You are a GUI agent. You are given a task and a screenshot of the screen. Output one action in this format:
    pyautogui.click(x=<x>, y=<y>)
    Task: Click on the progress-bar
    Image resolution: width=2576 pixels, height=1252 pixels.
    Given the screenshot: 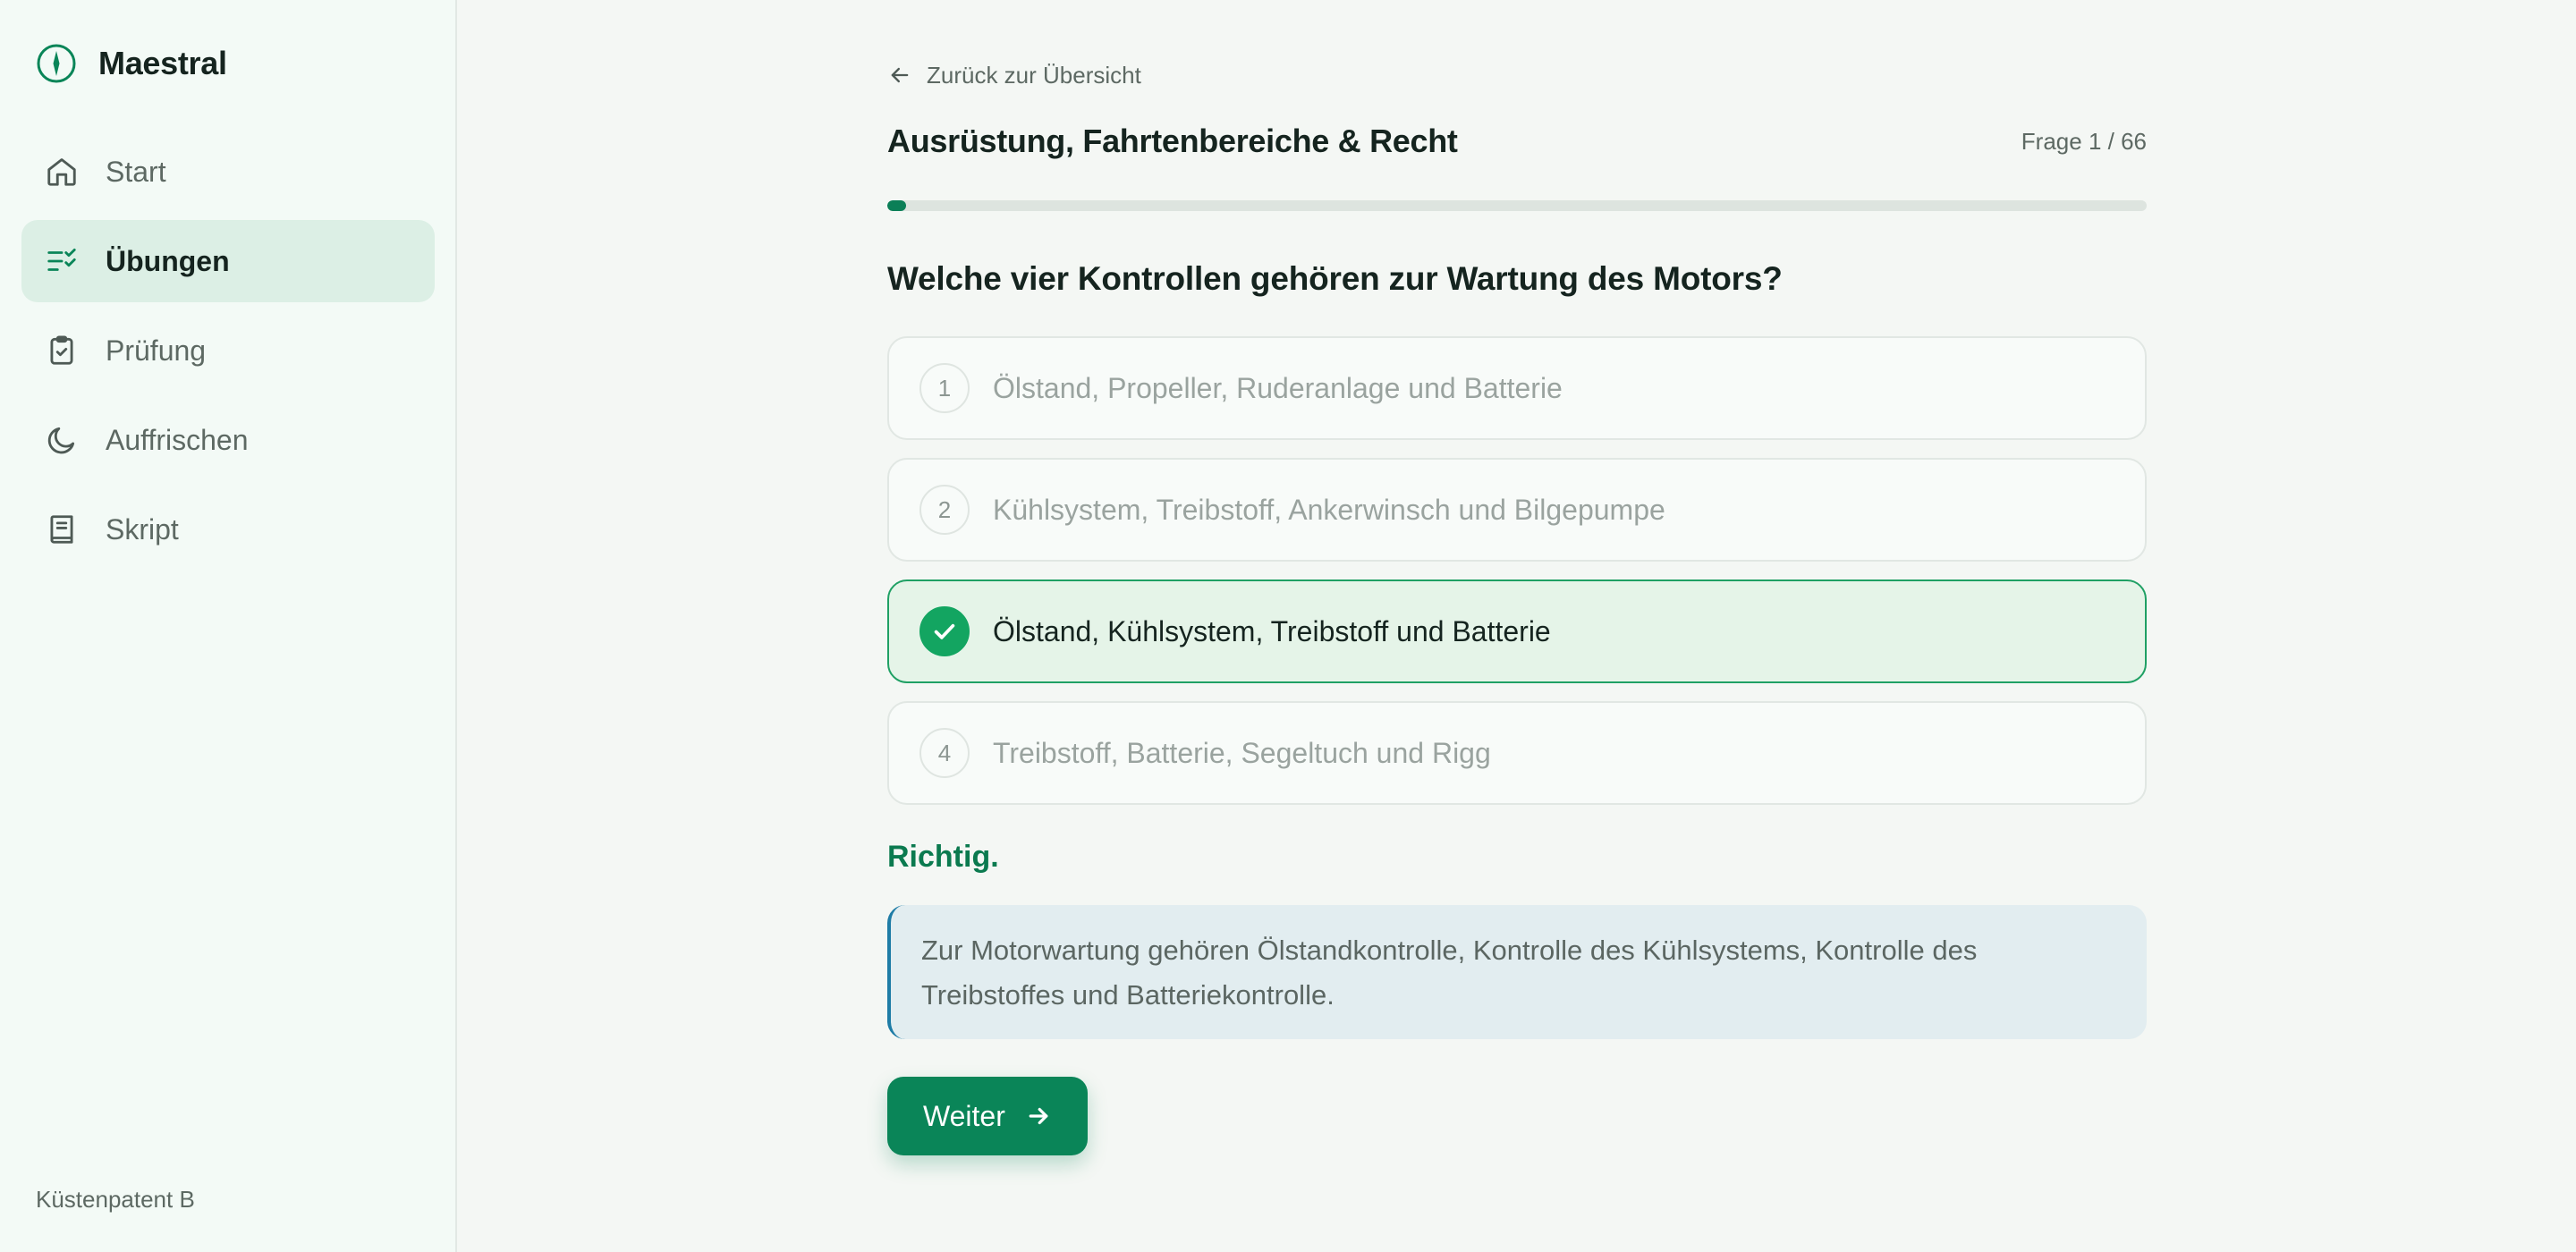 What is the action you would take?
    pyautogui.click(x=1517, y=205)
    